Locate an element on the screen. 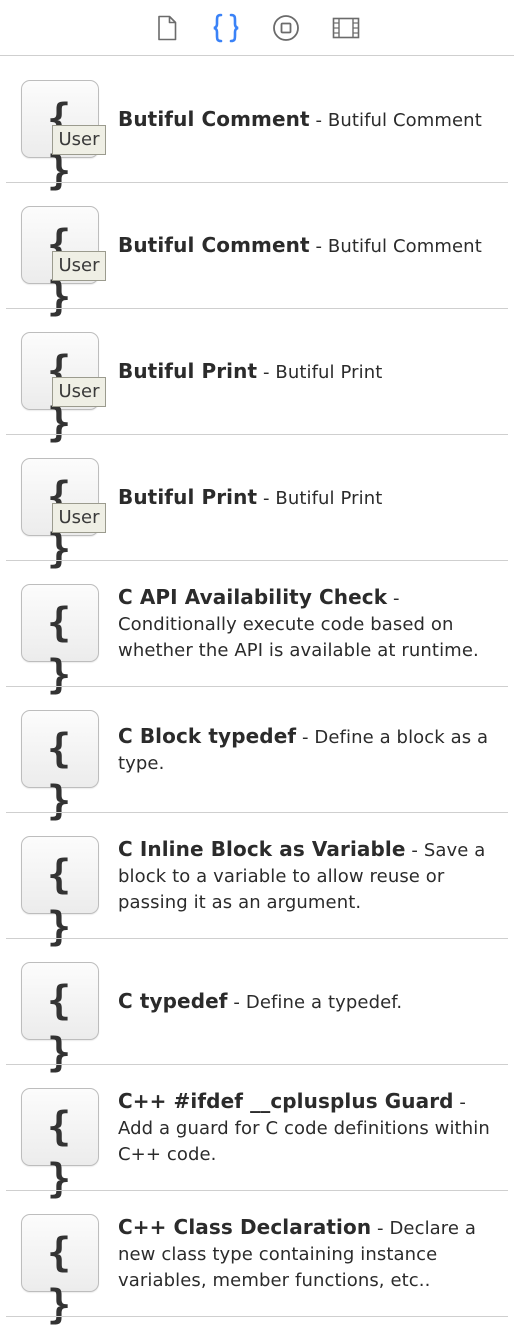  snippet-title: C++ Class Declaration is located at coordinates (245, 1227).